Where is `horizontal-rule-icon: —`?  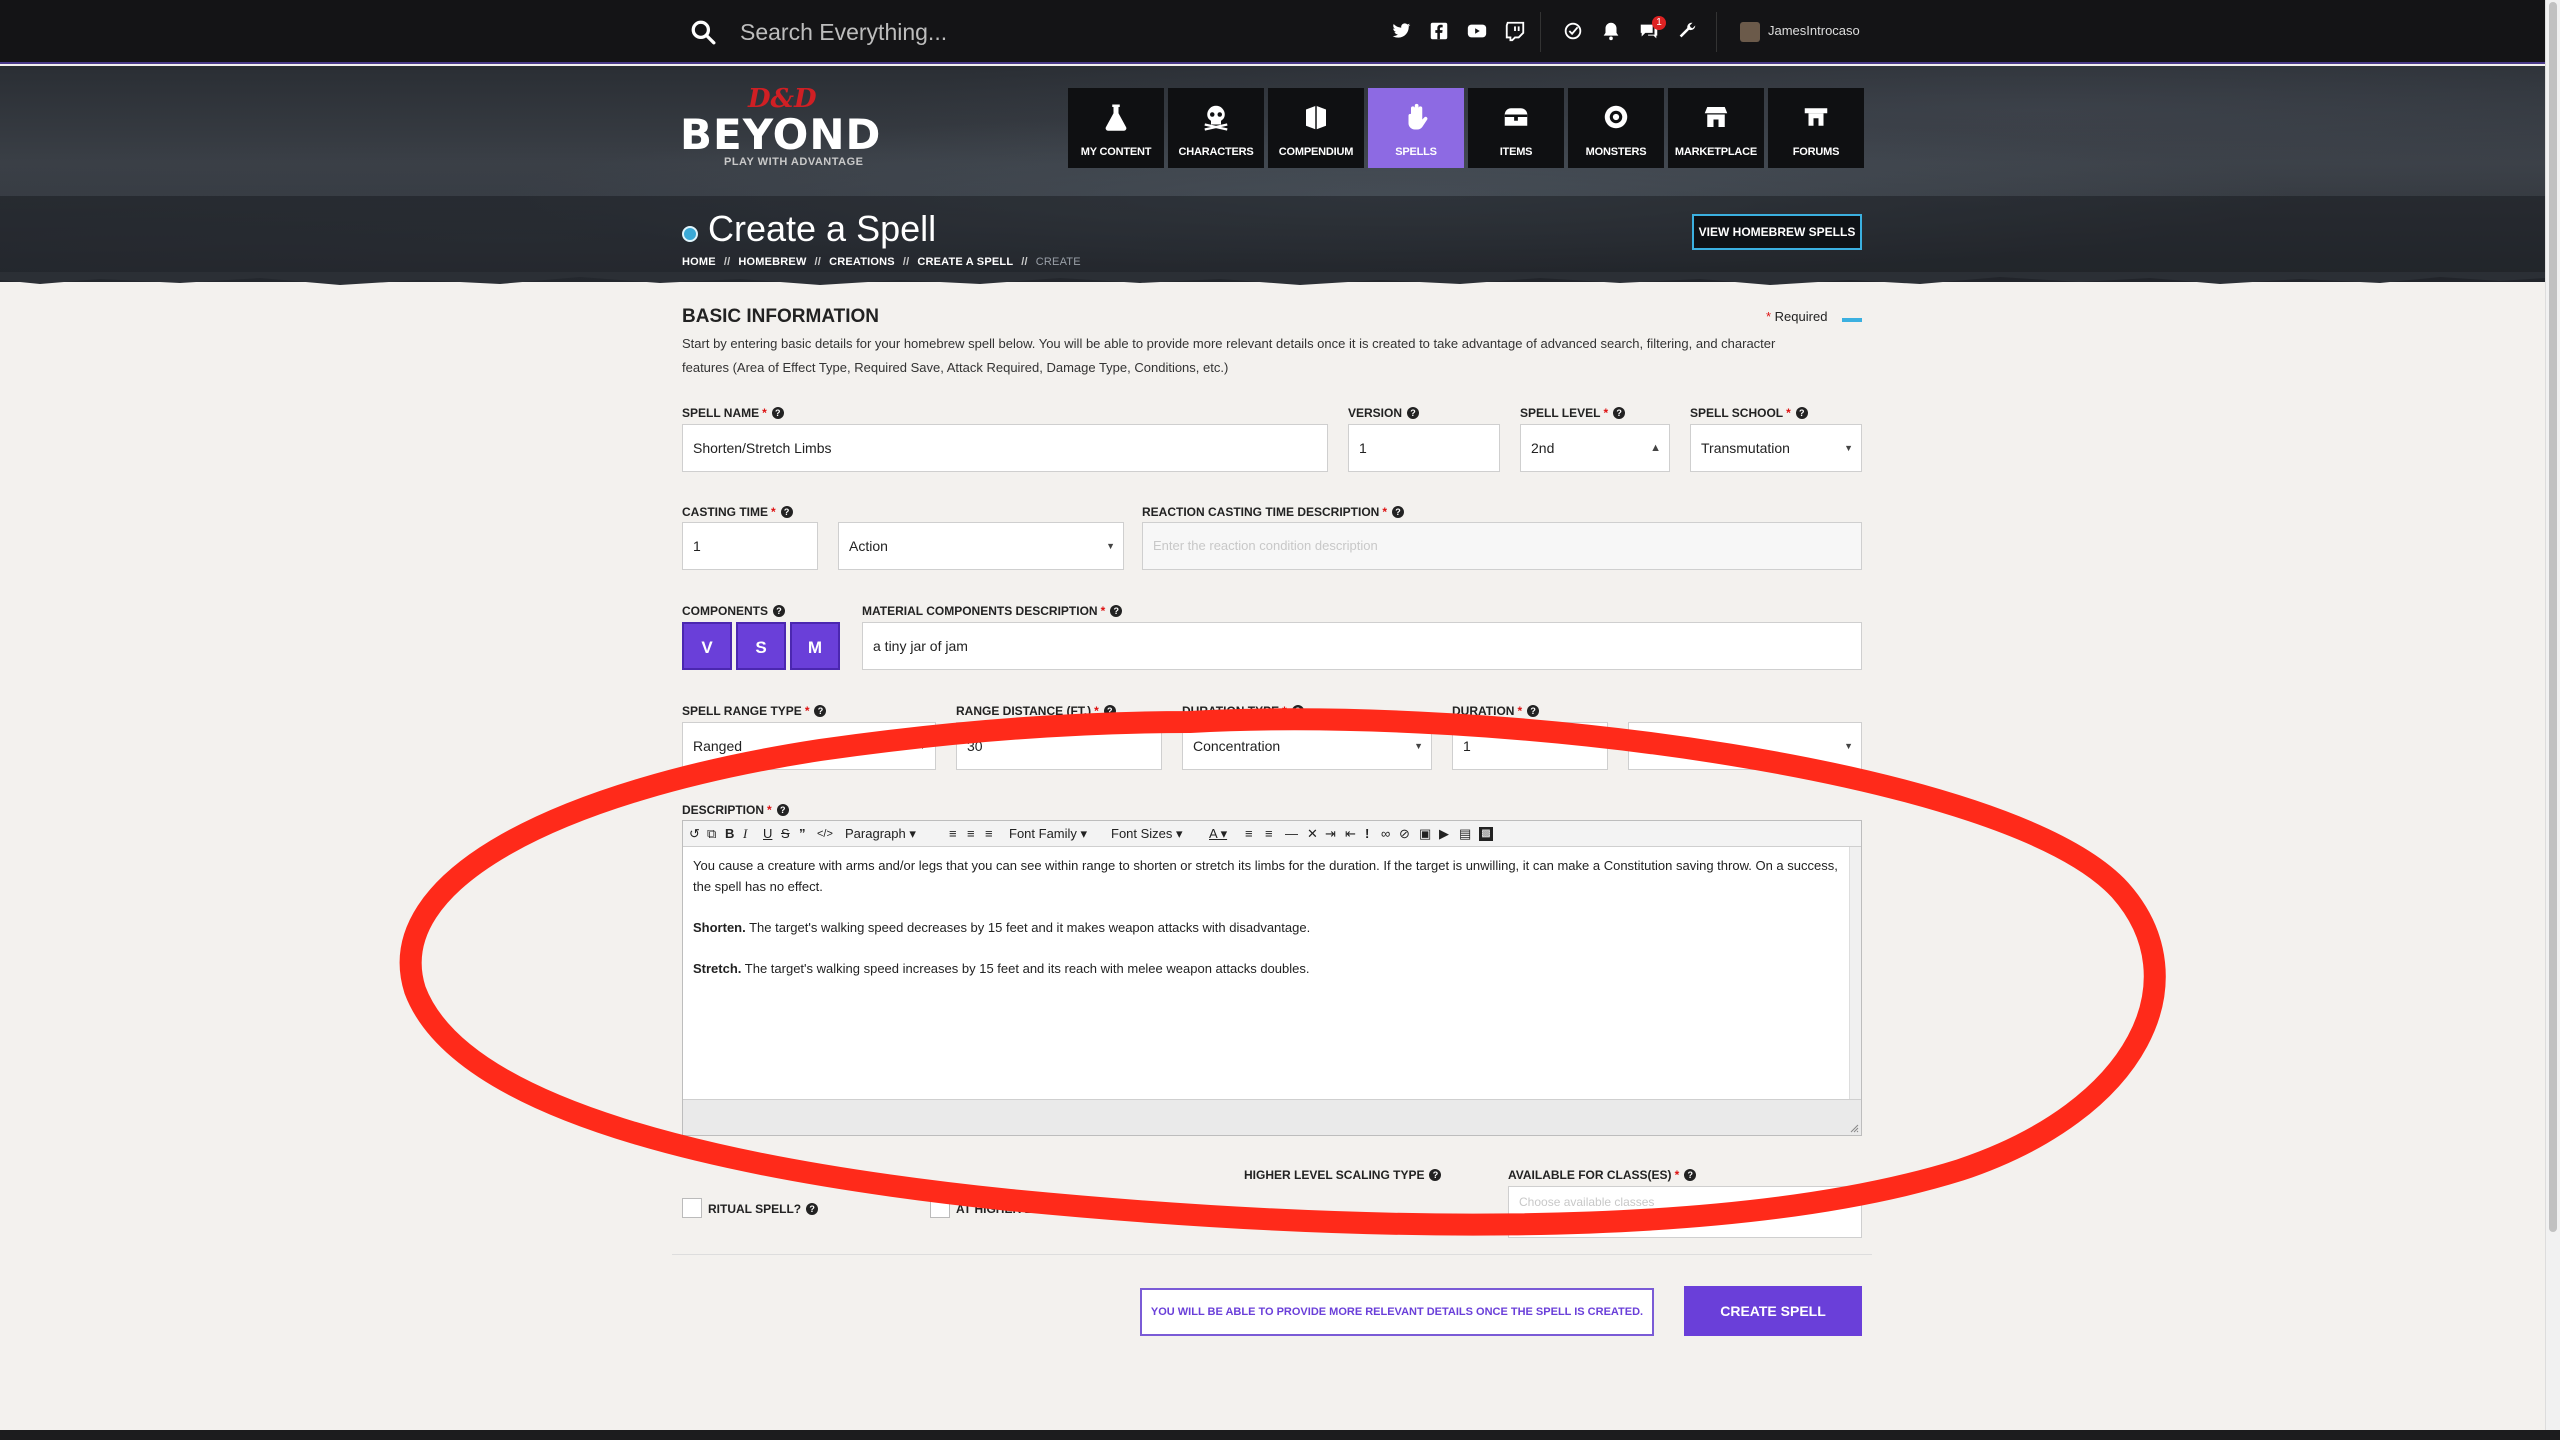 horizontal-rule-icon: — is located at coordinates (1291, 834).